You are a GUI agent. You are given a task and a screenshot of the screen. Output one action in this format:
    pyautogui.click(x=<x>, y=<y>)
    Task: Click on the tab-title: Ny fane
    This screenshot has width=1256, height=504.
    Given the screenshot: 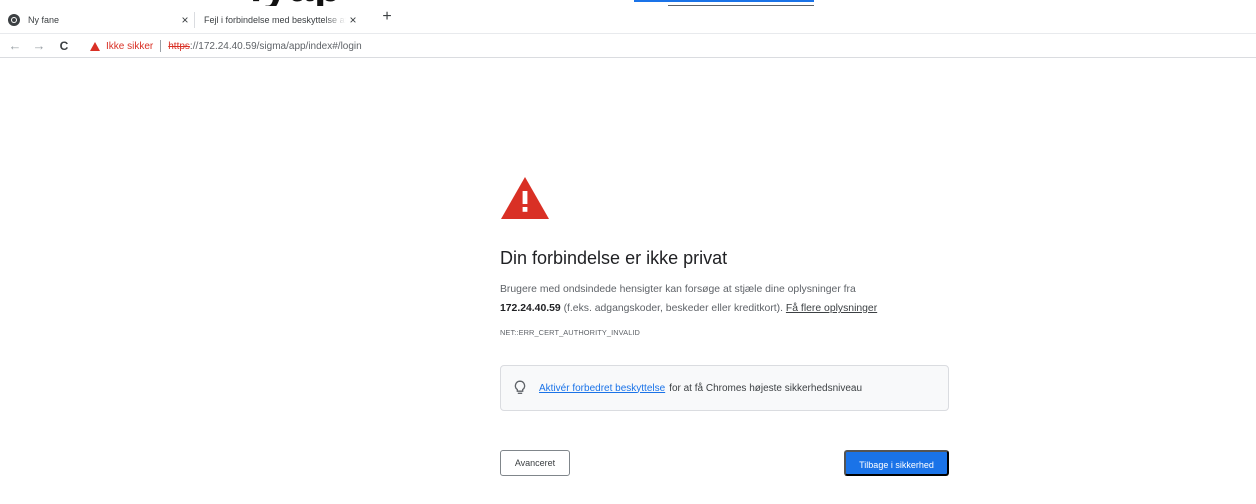 What is the action you would take?
    pyautogui.click(x=44, y=20)
    